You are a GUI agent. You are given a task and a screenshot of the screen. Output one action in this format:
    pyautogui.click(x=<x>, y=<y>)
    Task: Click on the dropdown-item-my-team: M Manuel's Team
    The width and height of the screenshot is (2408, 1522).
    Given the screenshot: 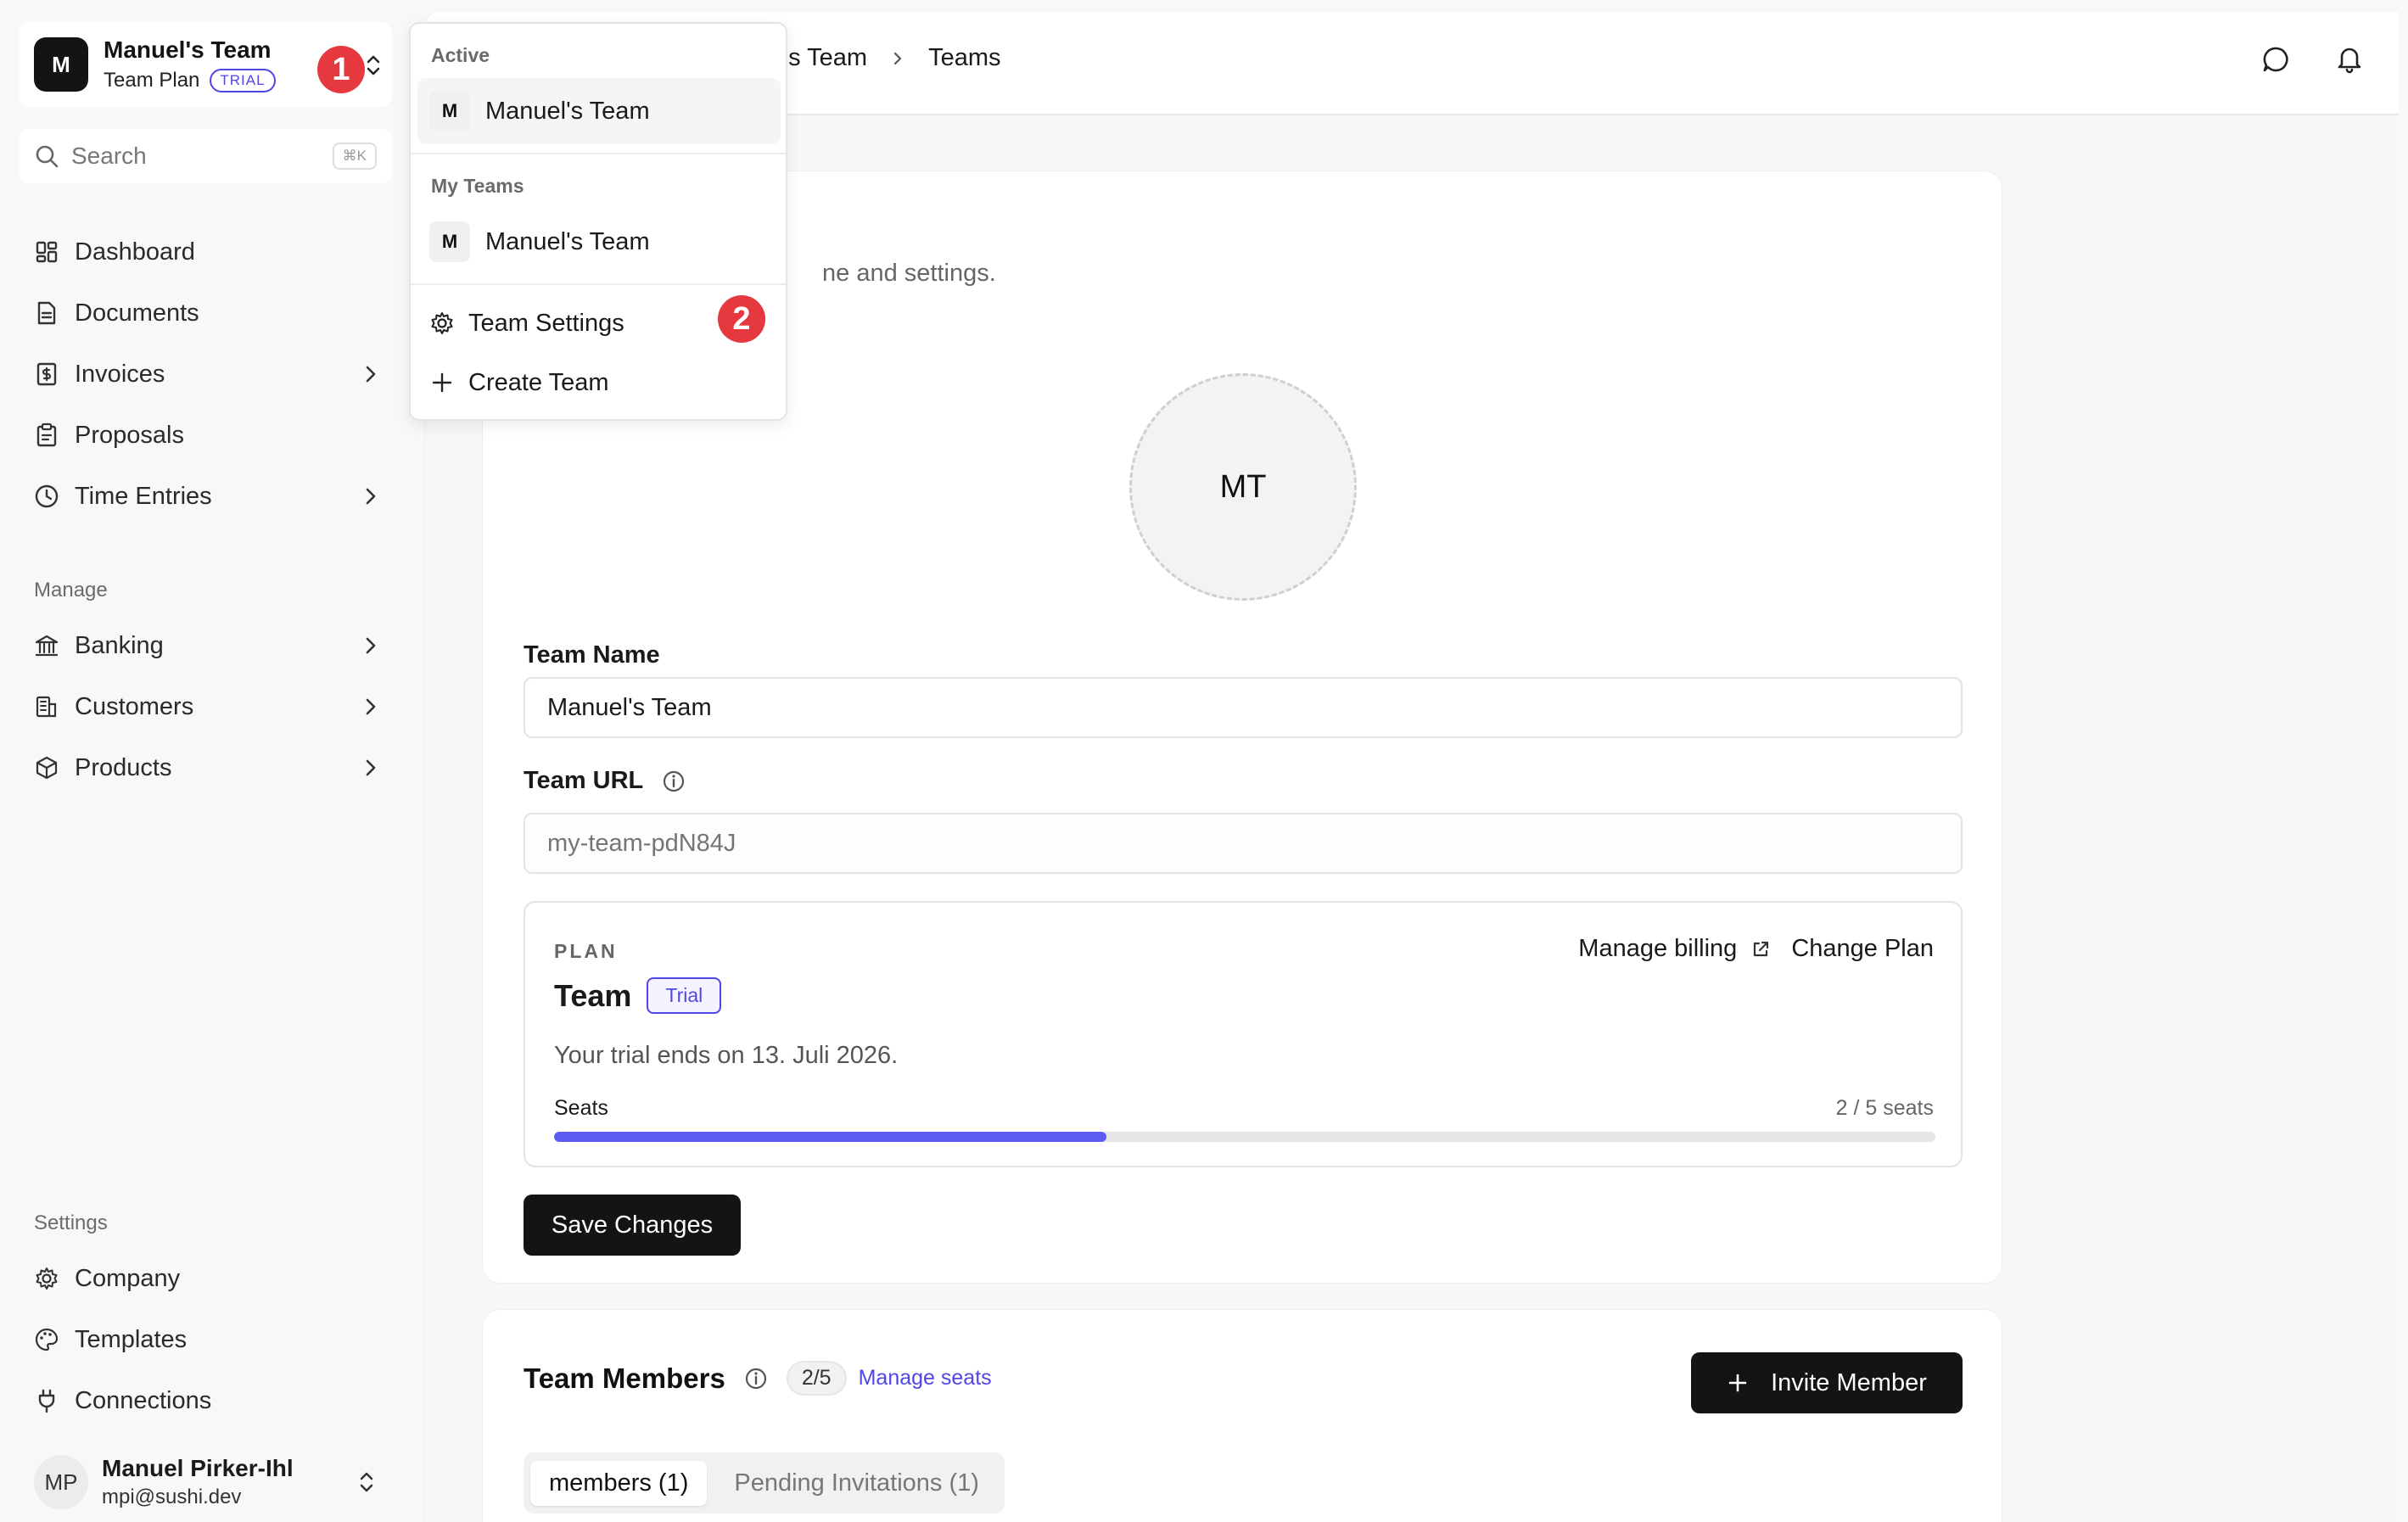 What is the action you would take?
    pyautogui.click(x=599, y=242)
    